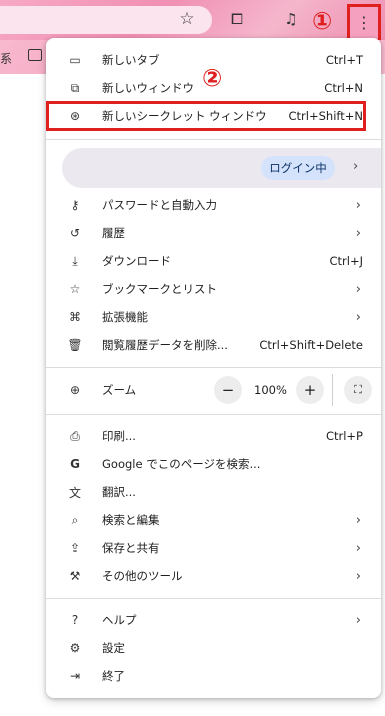 The height and width of the screenshot is (716, 385). I want to click on login-status-badge: ログイン中, so click(298, 168).